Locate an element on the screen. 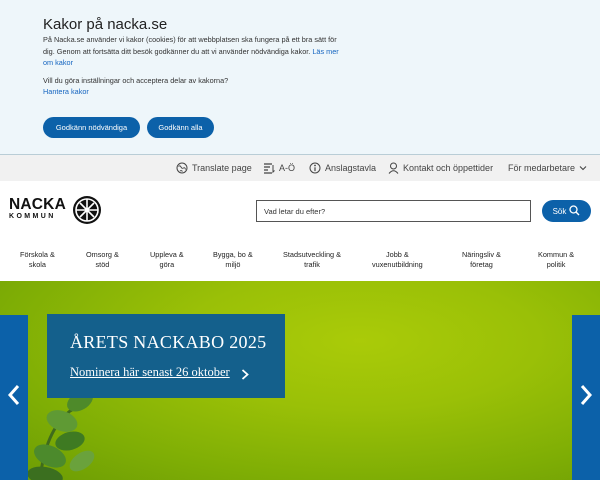 This screenshot has height=480, width=600. nav-item-stadsutveckling: Stadsutveckling & trafik is located at coordinates (312, 260).